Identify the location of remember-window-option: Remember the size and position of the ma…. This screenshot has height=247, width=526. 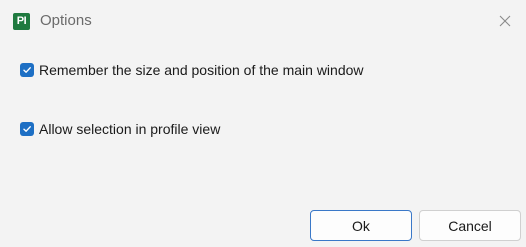
(192, 70).